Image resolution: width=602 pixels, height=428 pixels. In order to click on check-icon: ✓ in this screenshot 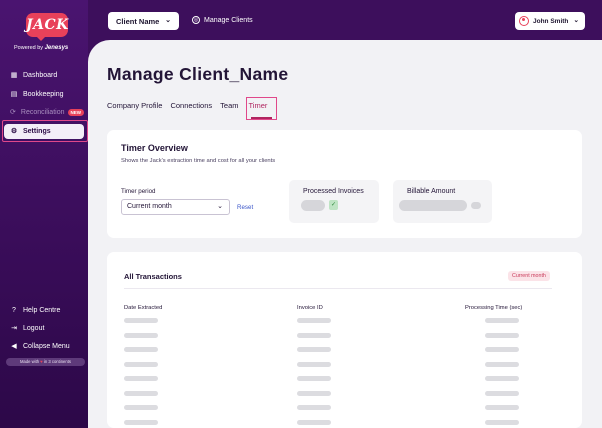, I will do `click(333, 205)`.